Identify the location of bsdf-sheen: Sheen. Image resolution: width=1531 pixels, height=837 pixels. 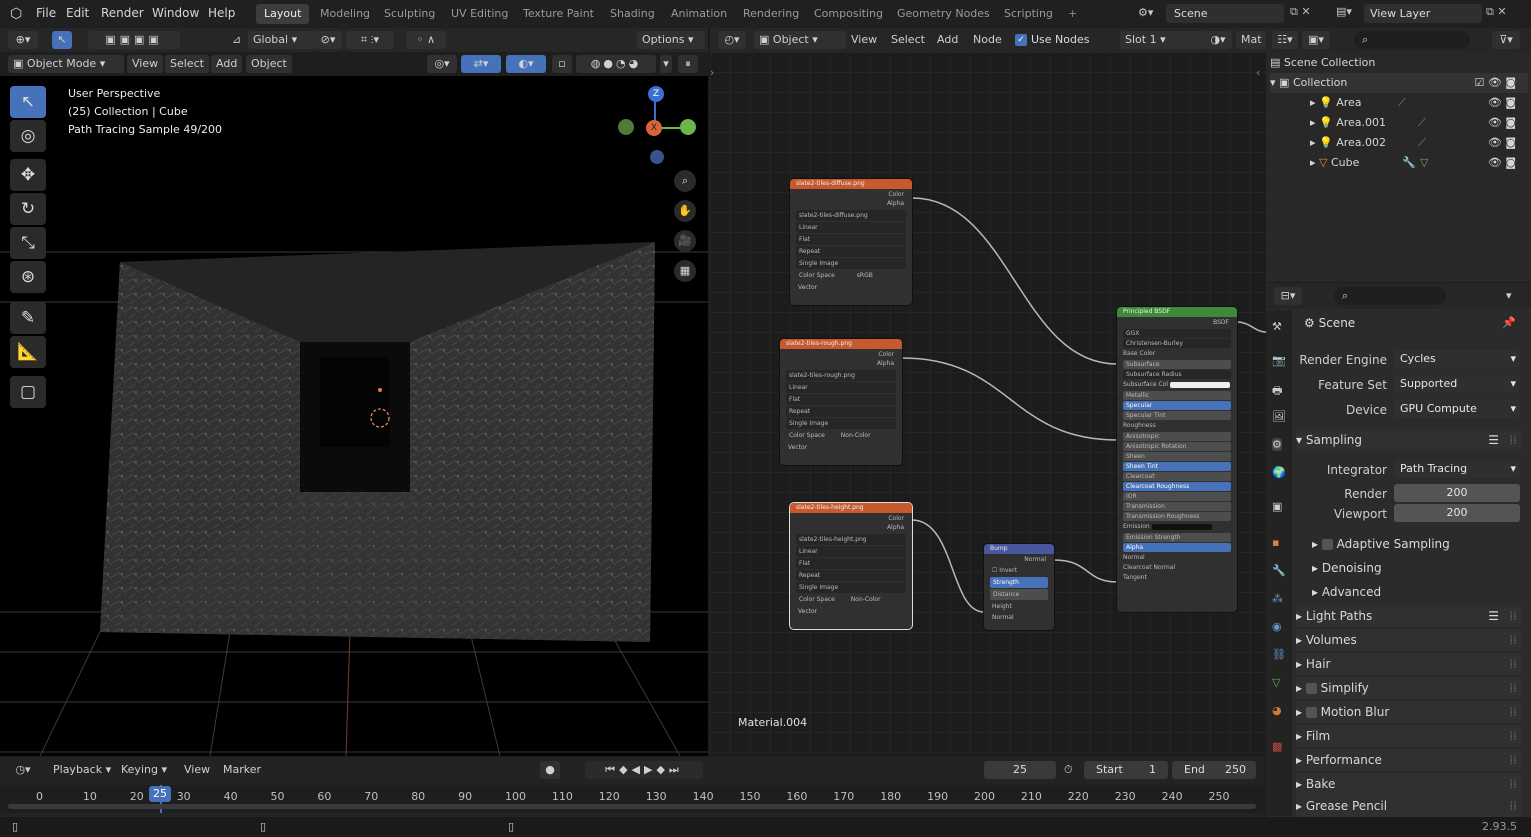
(1177, 456).